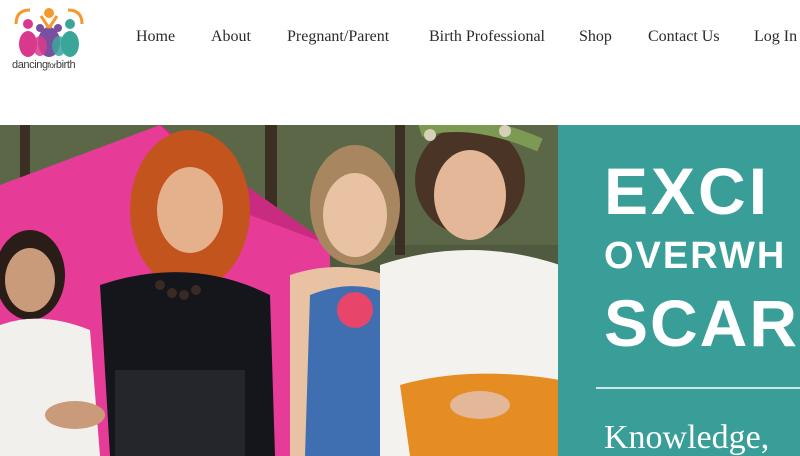 The height and width of the screenshot is (456, 800). Describe the element at coordinates (702, 323) in the screenshot. I see `headline-line-3: SCAR` at that location.